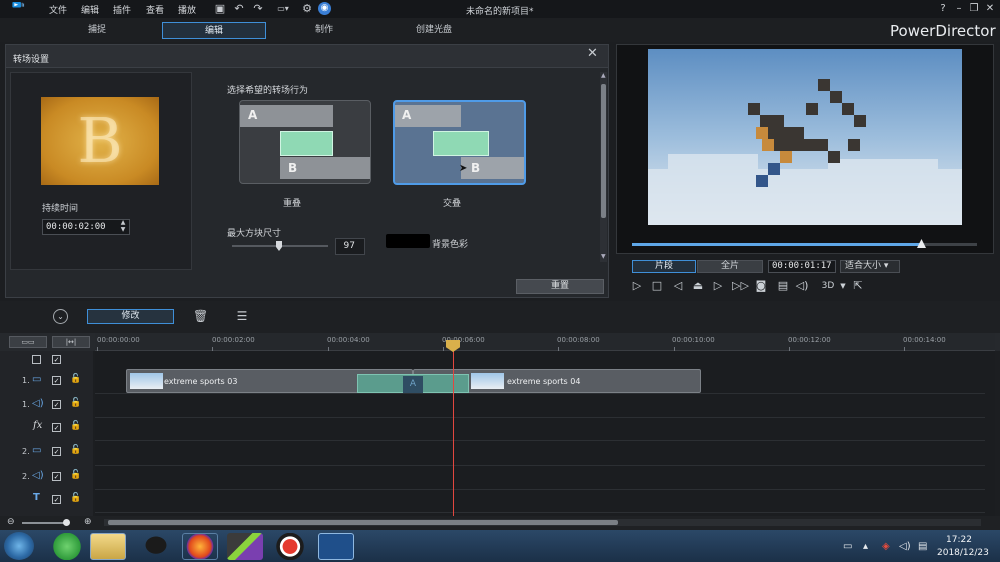 Image resolution: width=1000 pixels, height=562 pixels. What do you see at coordinates (847, 546) in the screenshot?
I see `network-icon: ▭` at bounding box center [847, 546].